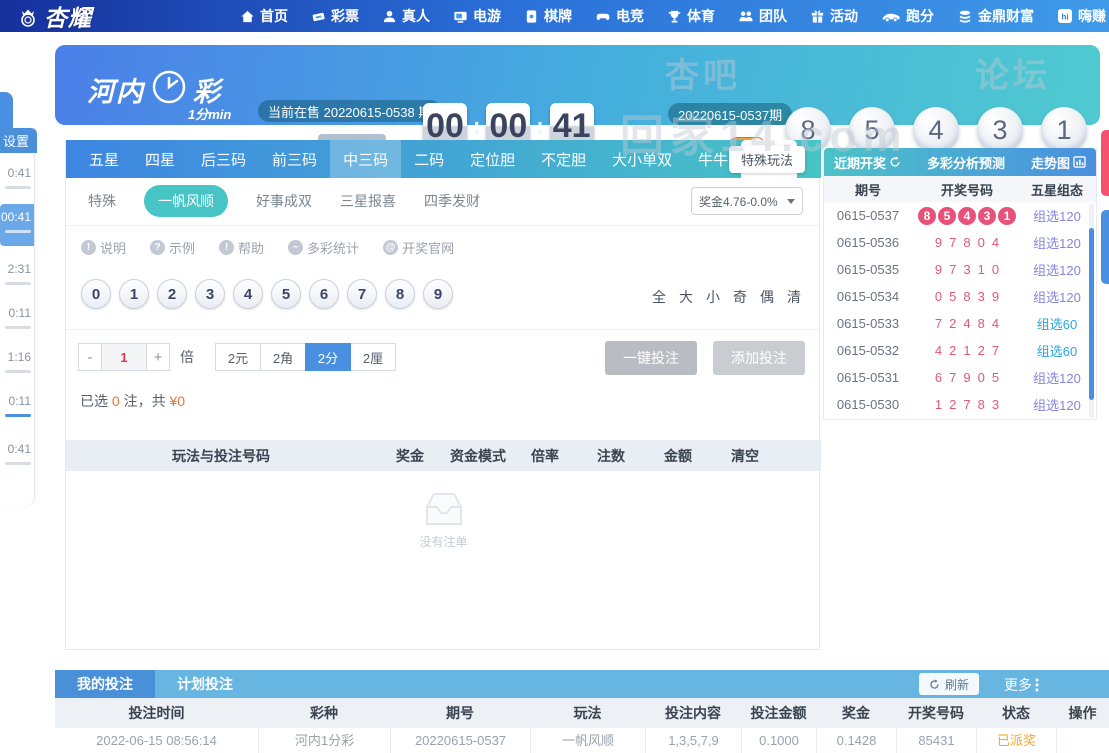 The image size is (1109, 753). Describe the element at coordinates (105, 684) in the screenshot. I see `tab-my-bets: 我的投注` at that location.